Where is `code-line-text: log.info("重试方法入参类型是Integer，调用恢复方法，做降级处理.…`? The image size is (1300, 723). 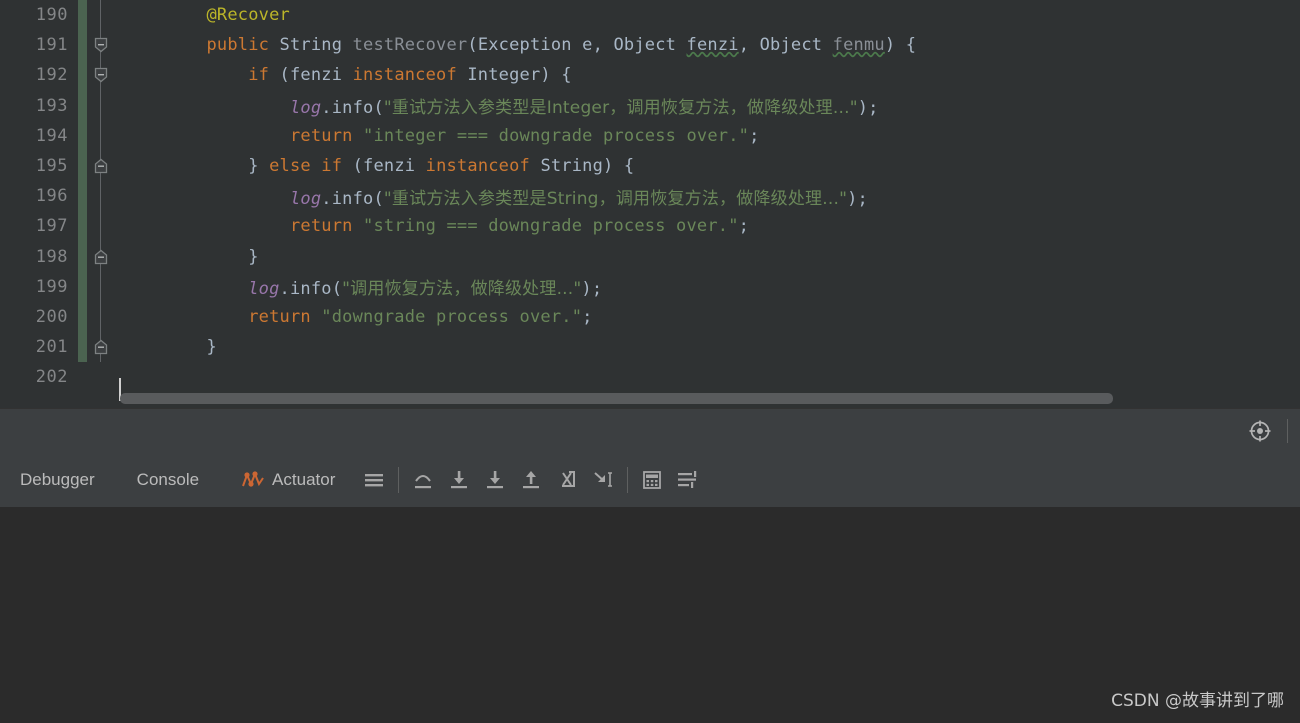 code-line-text: log.info("重试方法入参类型是Integer，调用恢复方法，做降级处理.… is located at coordinates (584, 108).